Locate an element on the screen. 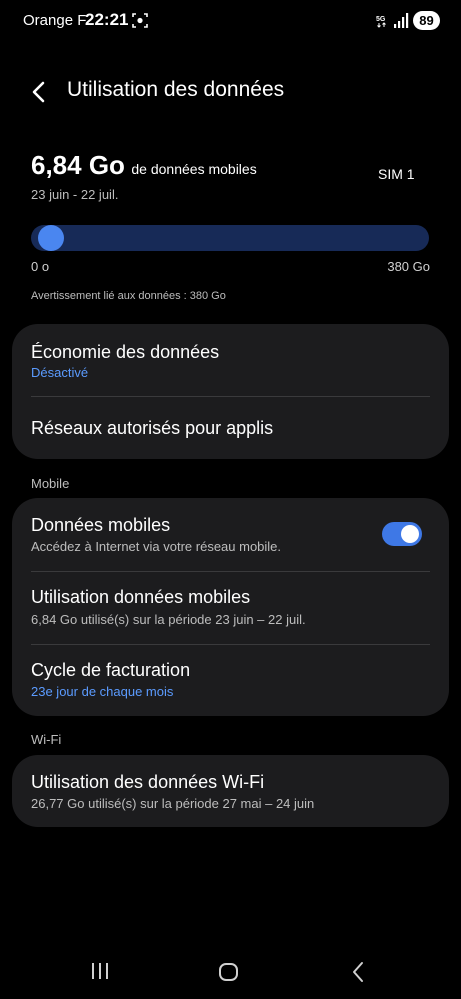 The width and height of the screenshot is (461, 999). wifi-usage-title: Utilisation des données Wi-Fi is located at coordinates (148, 782).